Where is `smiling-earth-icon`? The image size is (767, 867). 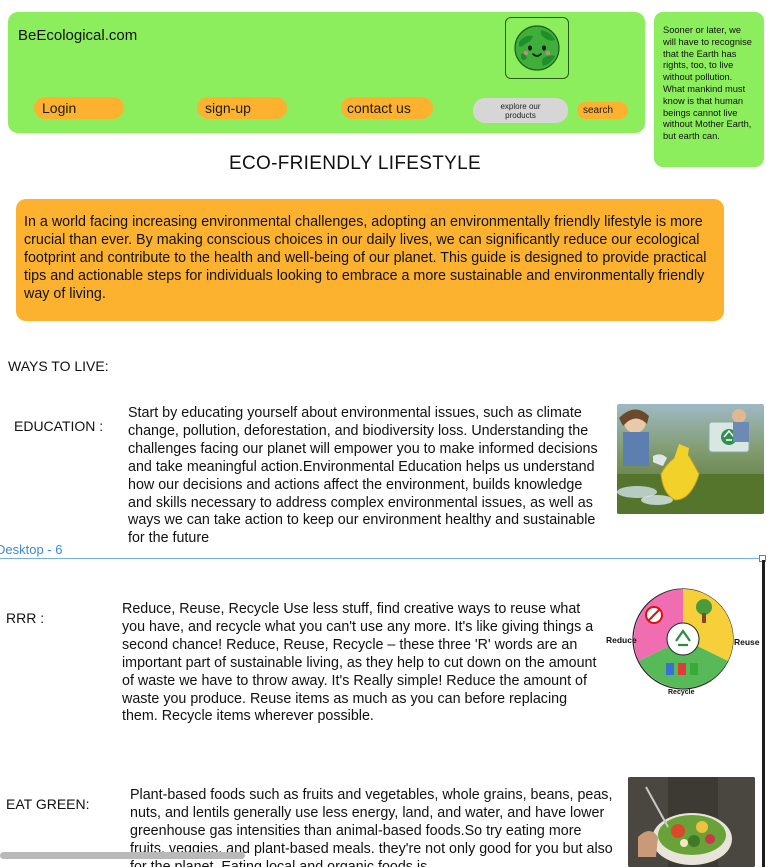 smiling-earth-icon is located at coordinates (537, 48).